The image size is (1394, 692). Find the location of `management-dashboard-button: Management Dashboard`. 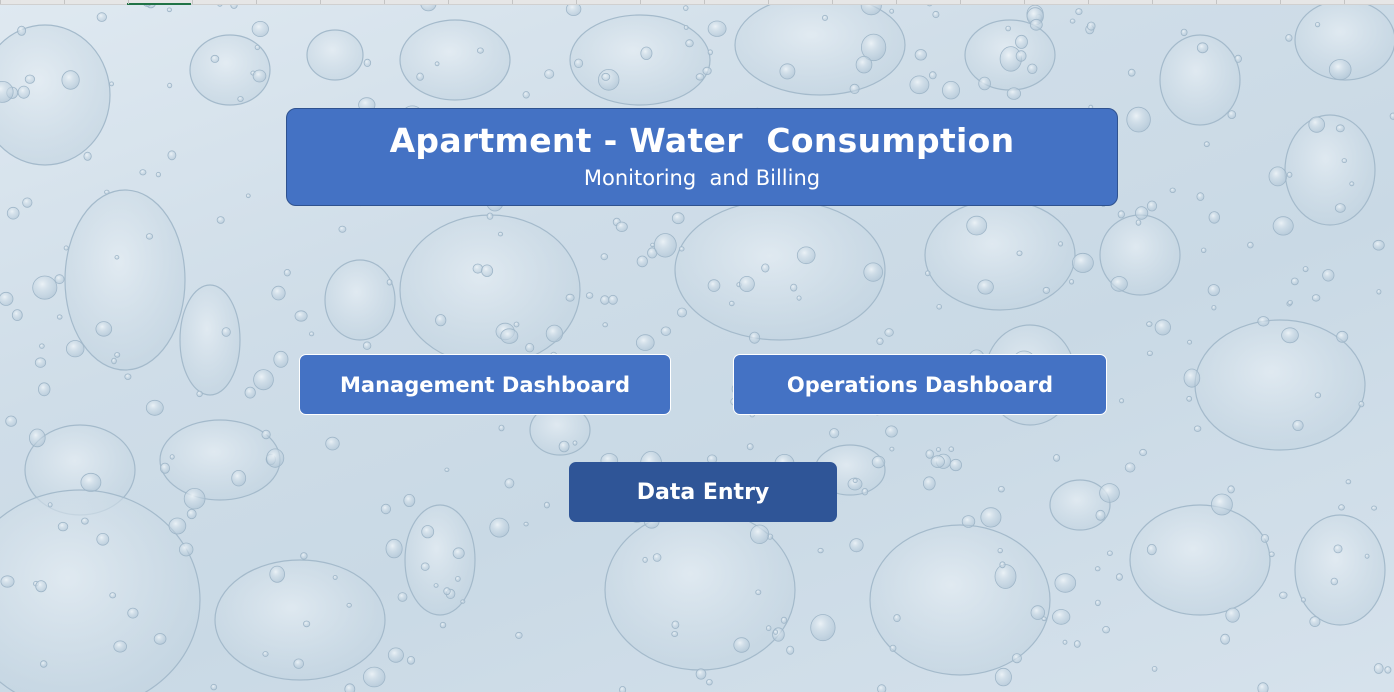

management-dashboard-button: Management Dashboard is located at coordinates (485, 384).